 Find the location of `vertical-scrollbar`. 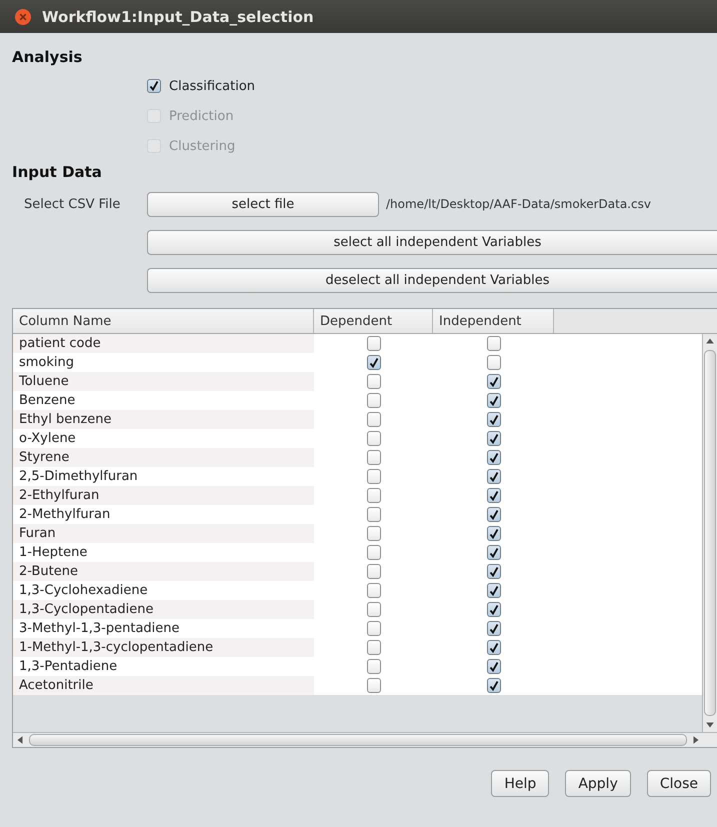

vertical-scrollbar is located at coordinates (709, 533).